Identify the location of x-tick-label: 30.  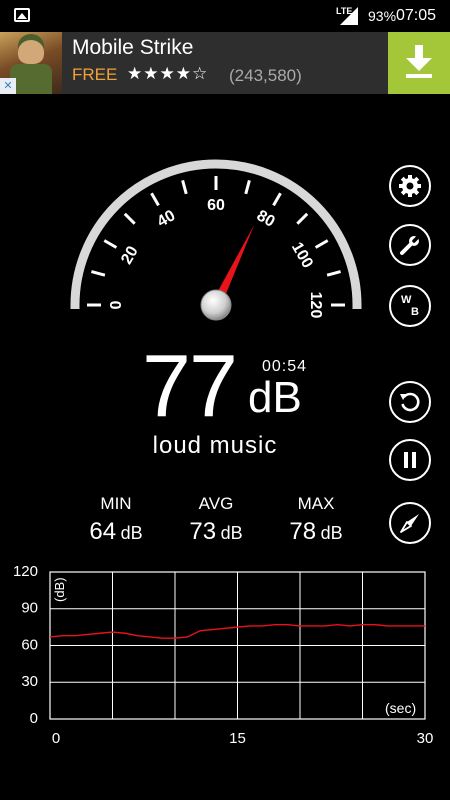
(425, 738).